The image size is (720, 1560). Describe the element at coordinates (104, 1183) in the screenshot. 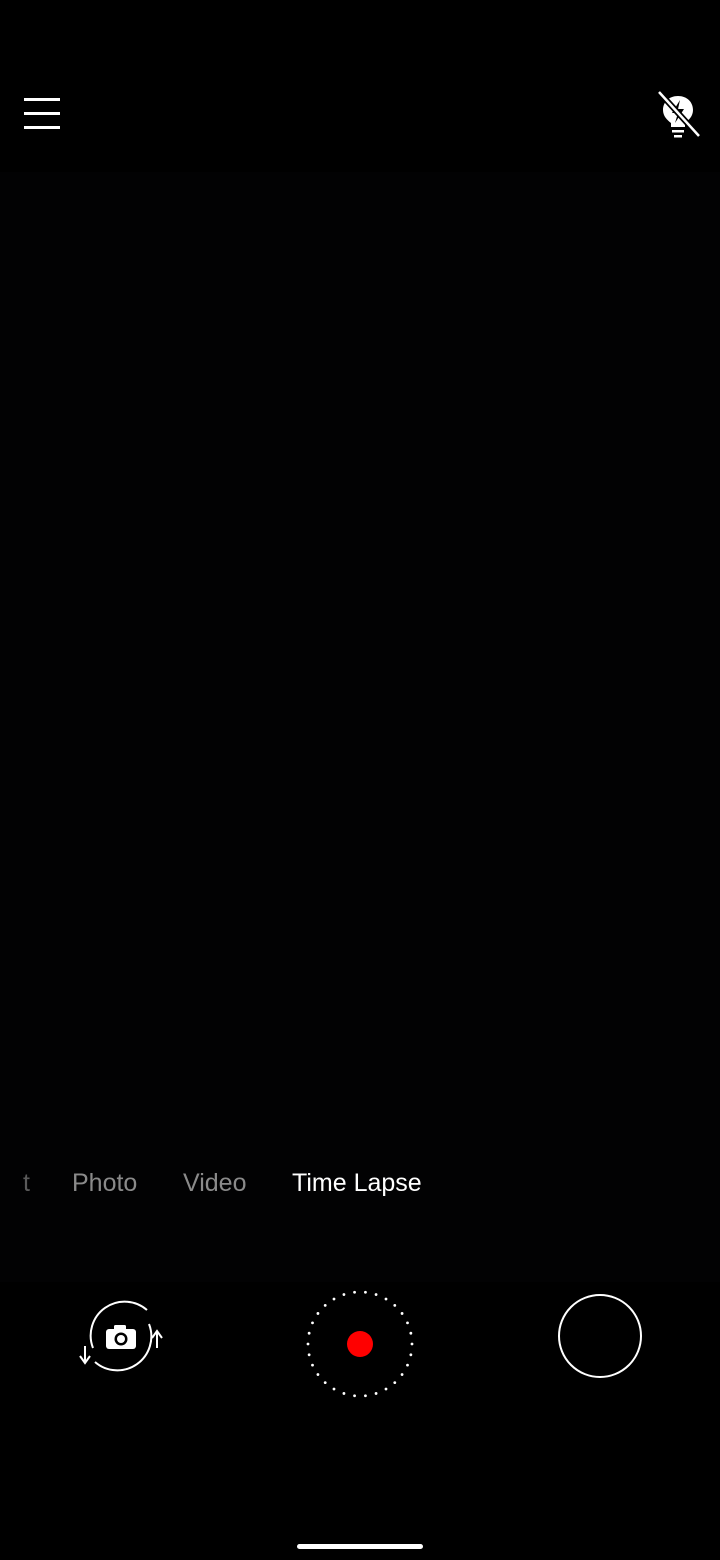

I see `mode-tab-photo: Photo` at that location.